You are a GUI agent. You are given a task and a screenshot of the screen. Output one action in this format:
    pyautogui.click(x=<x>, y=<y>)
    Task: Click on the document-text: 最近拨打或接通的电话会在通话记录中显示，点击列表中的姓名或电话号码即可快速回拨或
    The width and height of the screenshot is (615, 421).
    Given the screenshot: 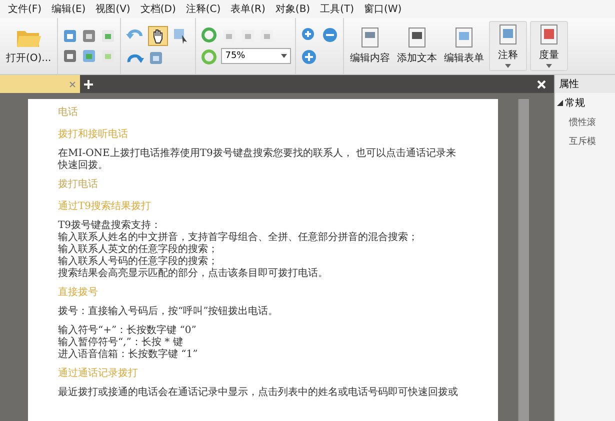 What is the action you would take?
    pyautogui.click(x=258, y=393)
    